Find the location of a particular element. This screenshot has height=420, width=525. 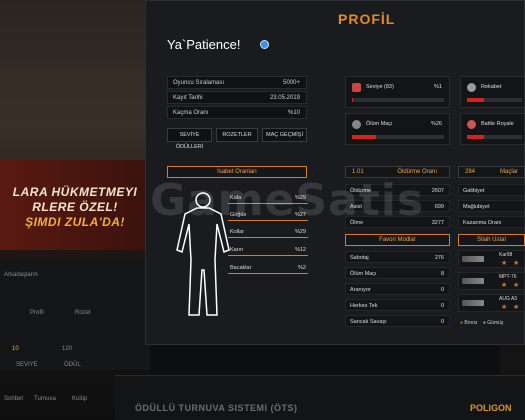

friends-label: Arkadaşların is located at coordinates (21, 275).